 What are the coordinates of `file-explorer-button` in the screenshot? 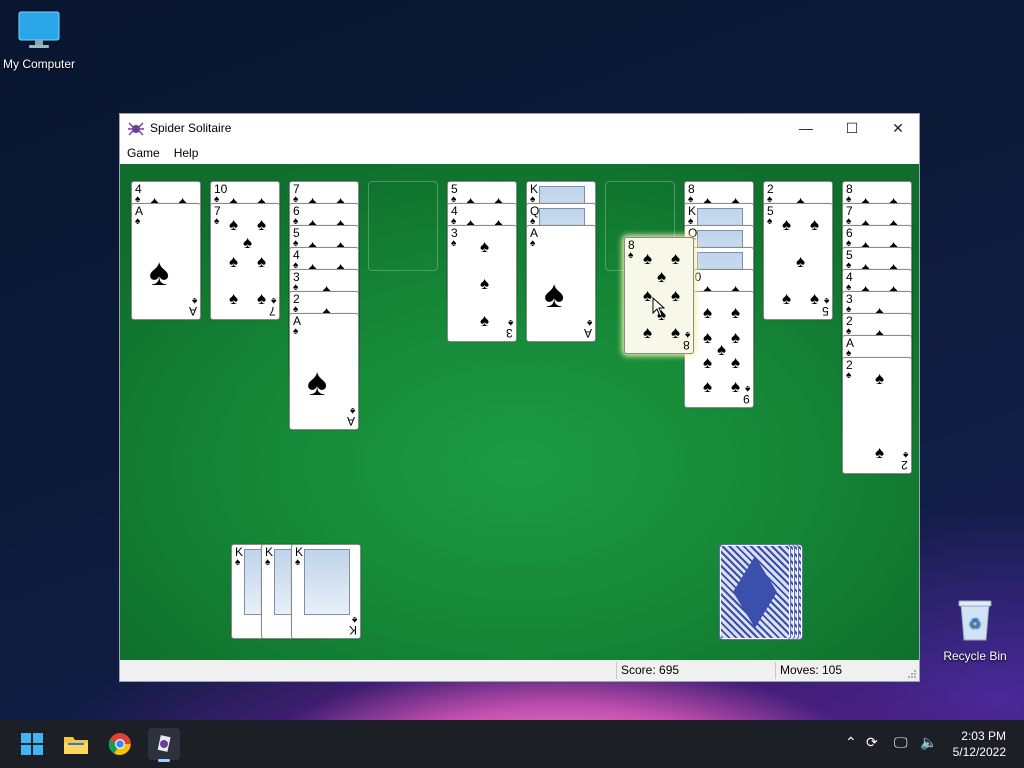 It's located at (76, 744).